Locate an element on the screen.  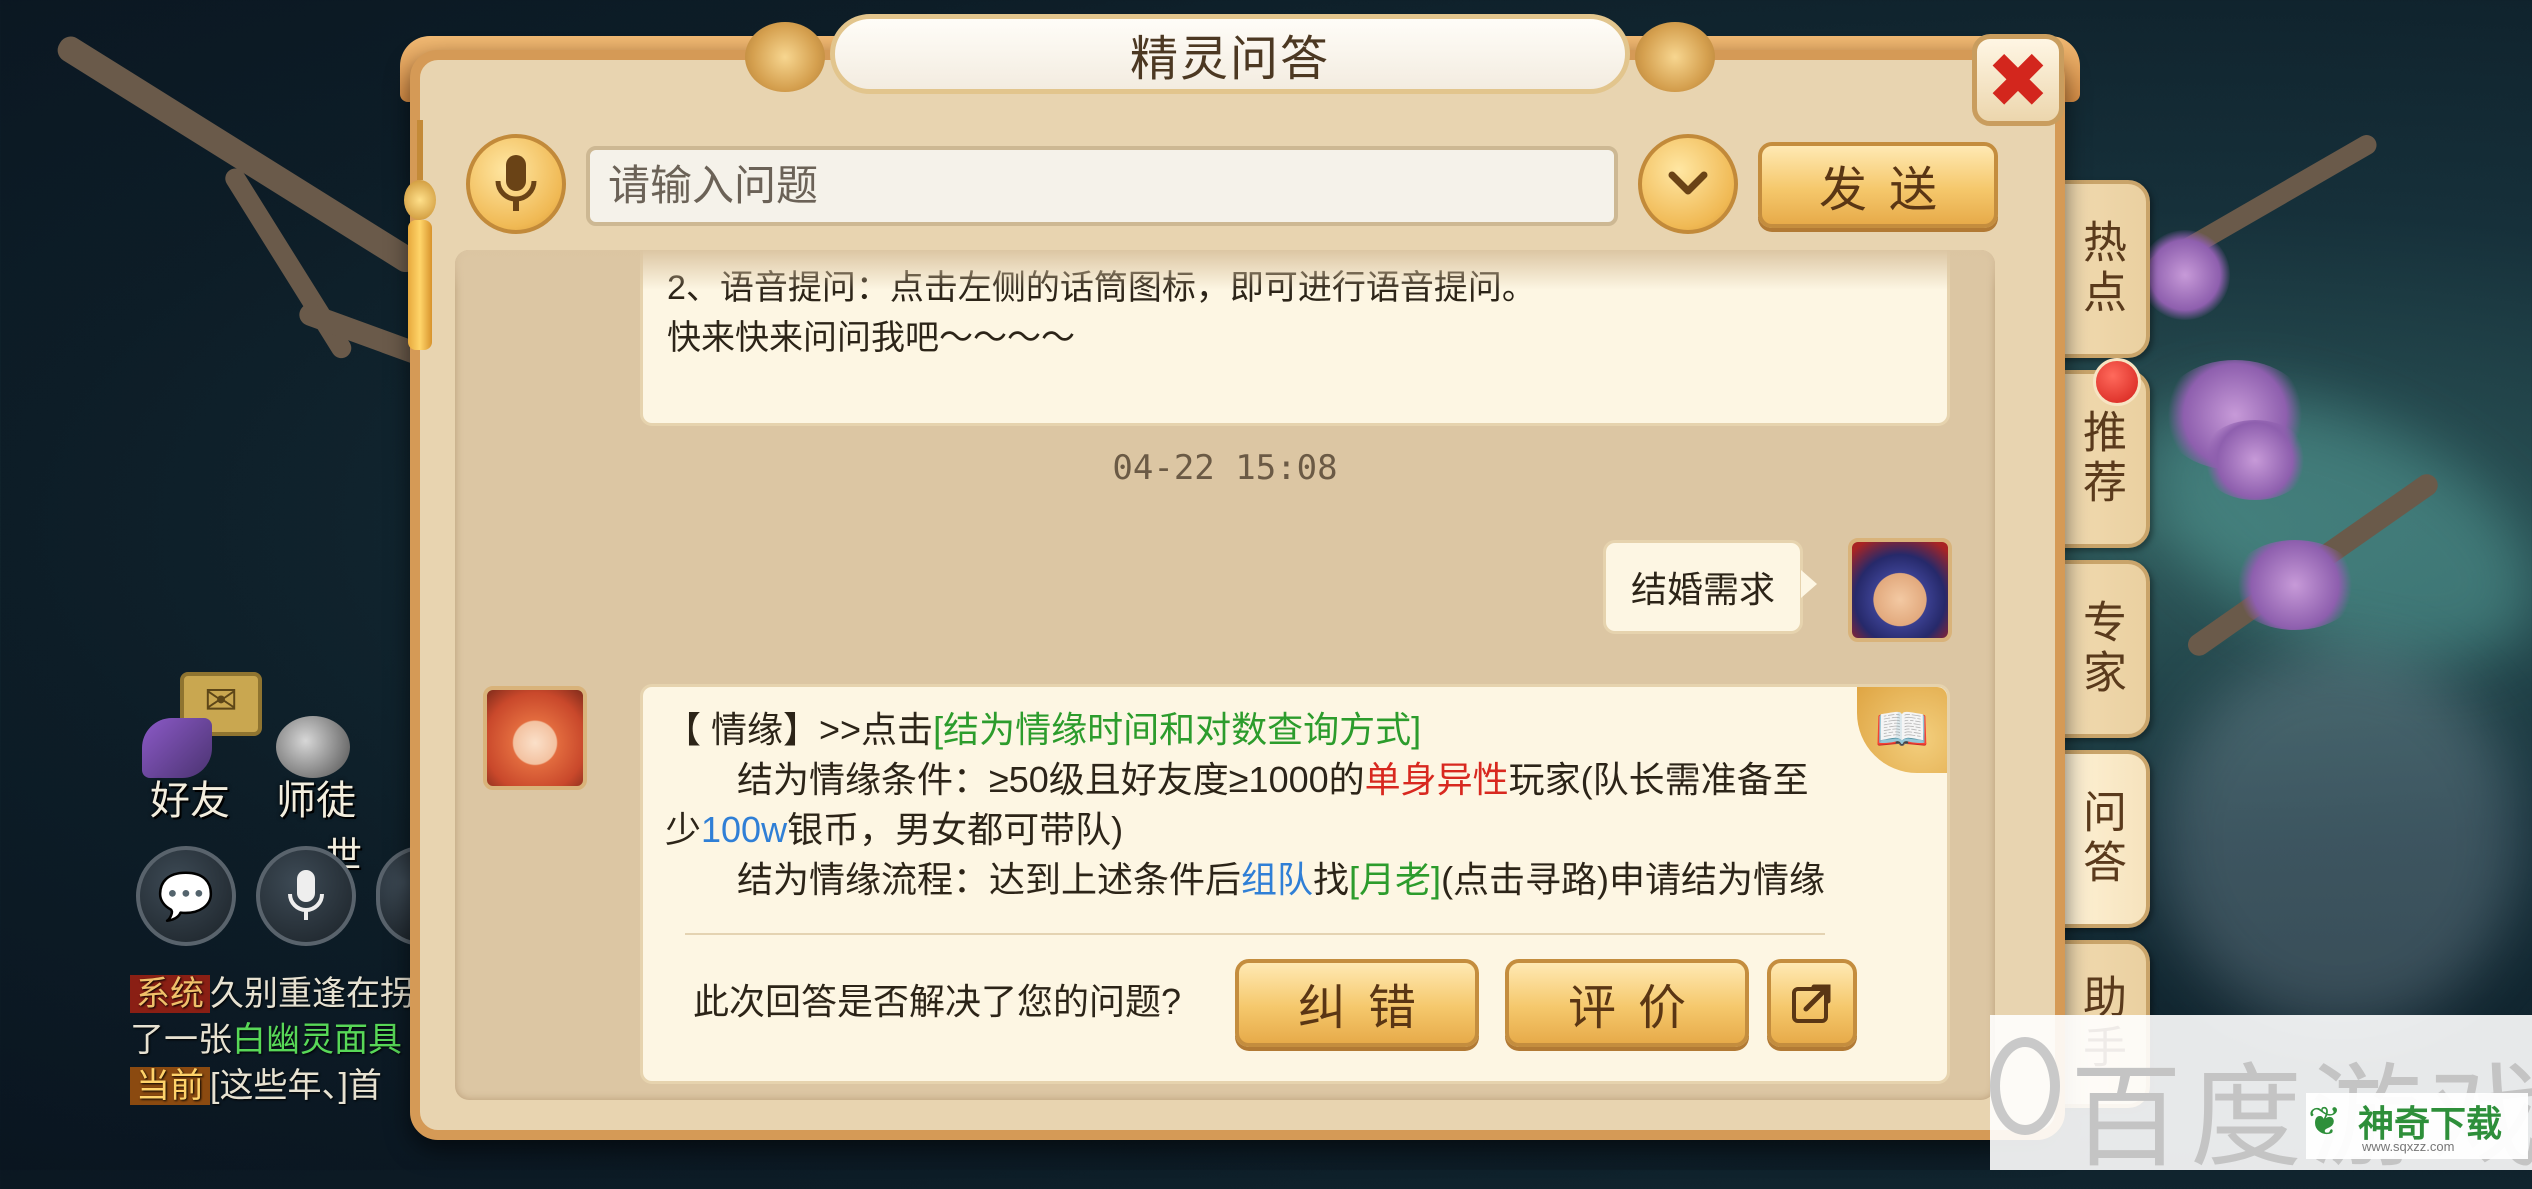
rate-button: 评价 is located at coordinates (1627, 1003).